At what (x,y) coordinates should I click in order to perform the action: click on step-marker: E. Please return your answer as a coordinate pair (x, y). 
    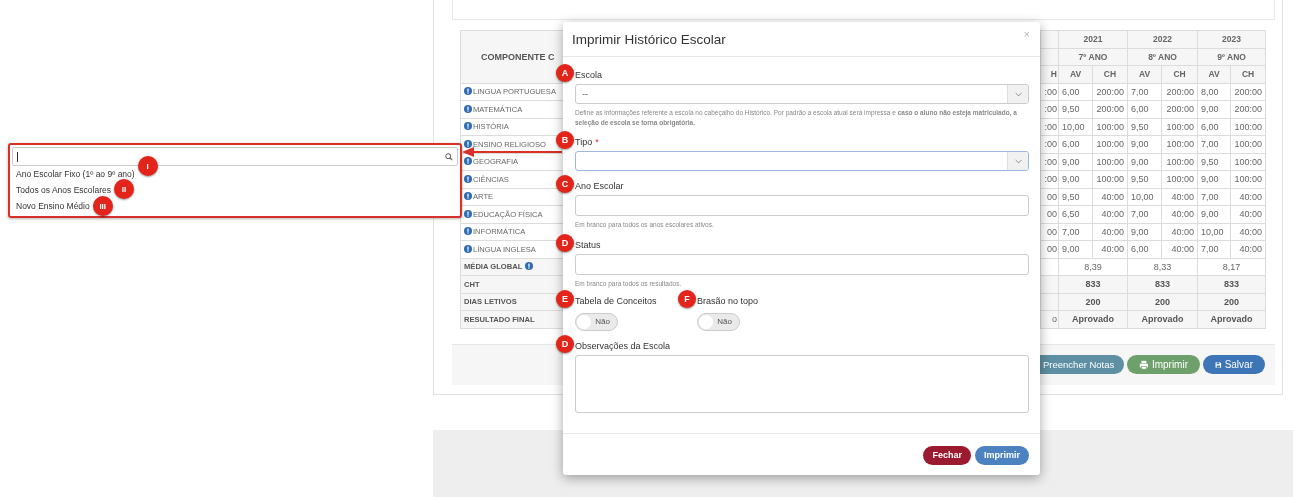
    Looking at the image, I should click on (565, 299).